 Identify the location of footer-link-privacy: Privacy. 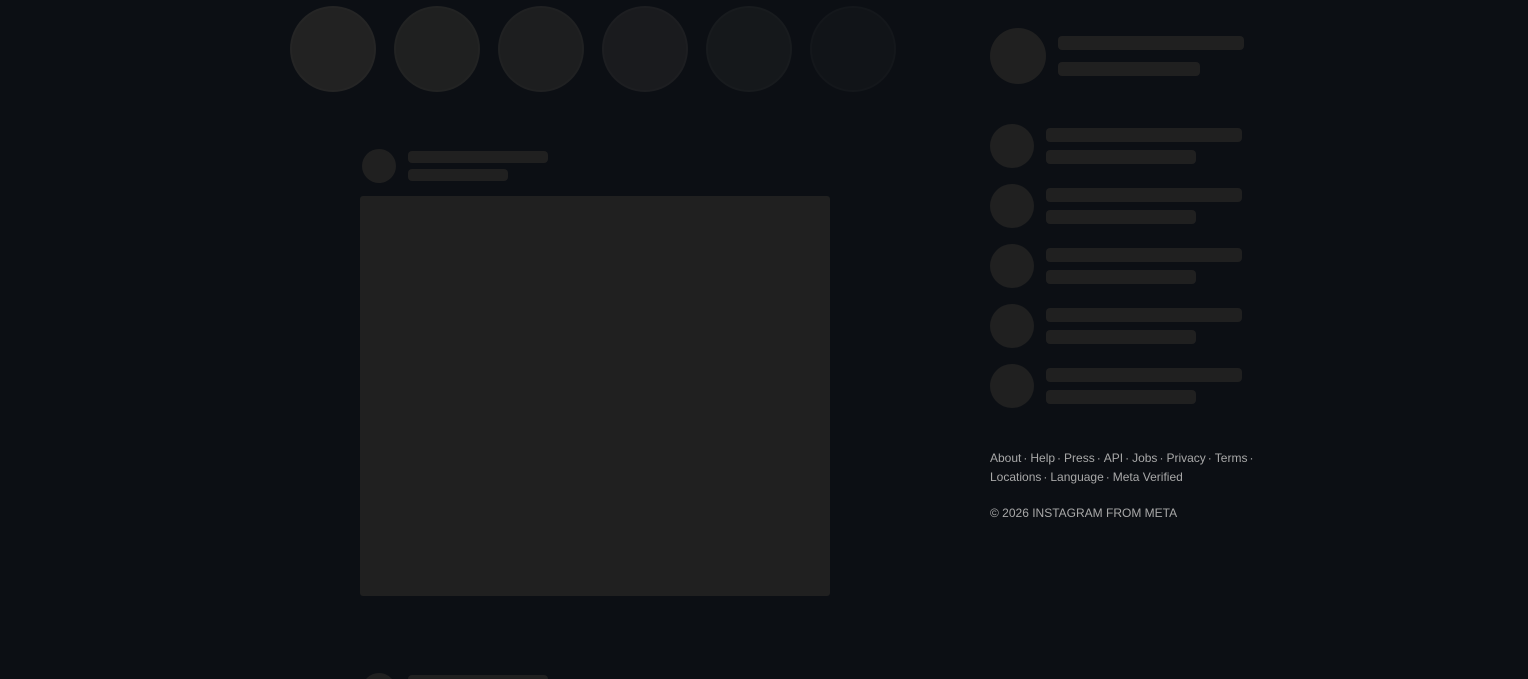
(1185, 458).